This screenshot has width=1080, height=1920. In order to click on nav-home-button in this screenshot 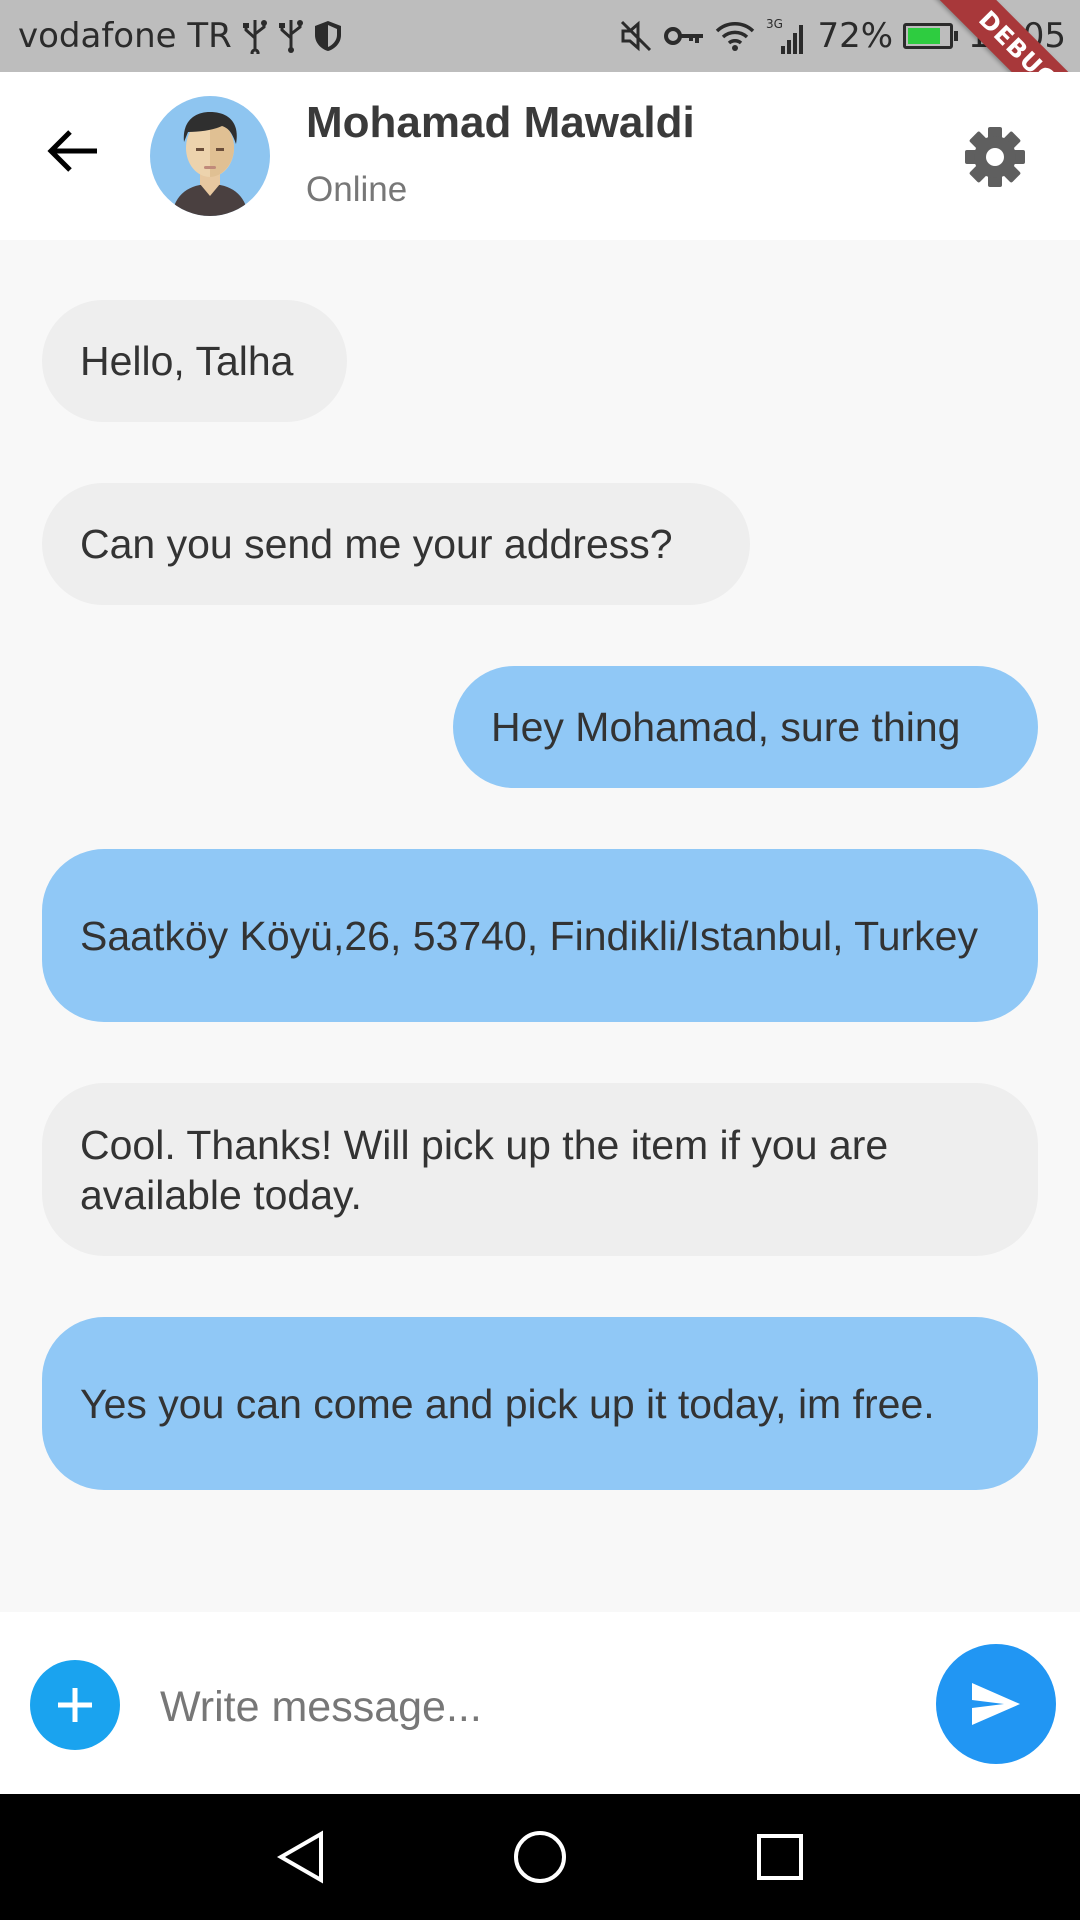, I will do `click(540, 1857)`.